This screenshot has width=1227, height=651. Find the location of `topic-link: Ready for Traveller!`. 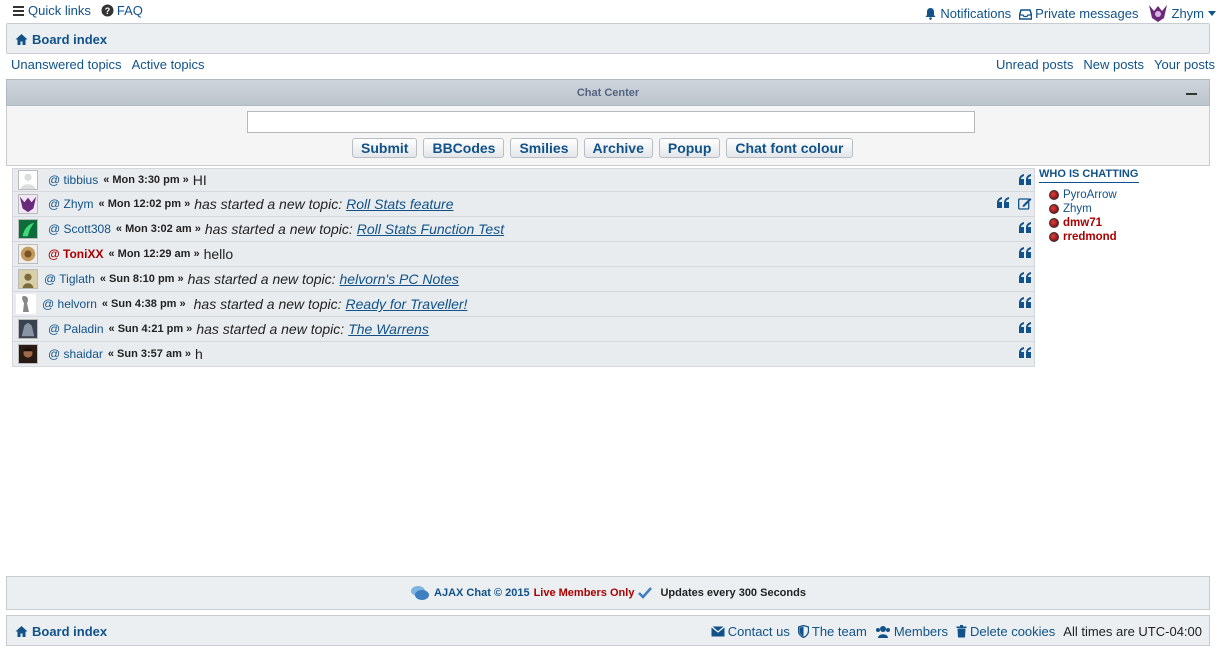

topic-link: Ready for Traveller! is located at coordinates (407, 304).